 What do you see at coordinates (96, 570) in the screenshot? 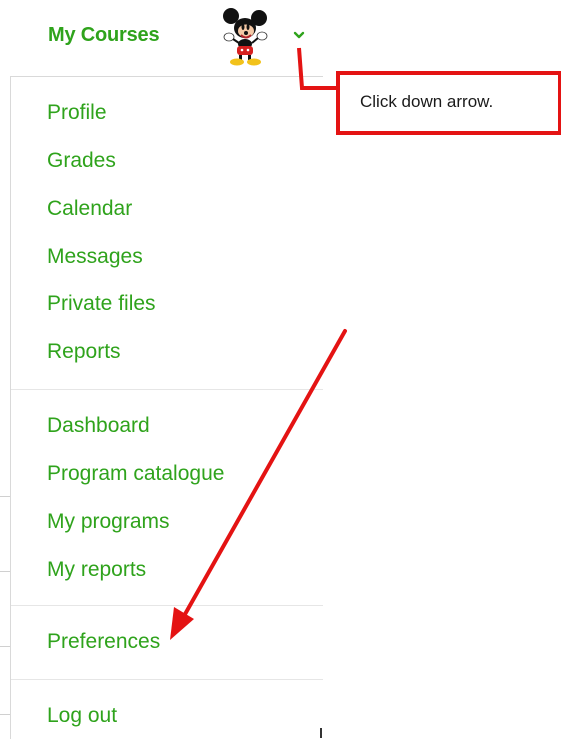
I see `menu-item-my-reports: My reports` at bounding box center [96, 570].